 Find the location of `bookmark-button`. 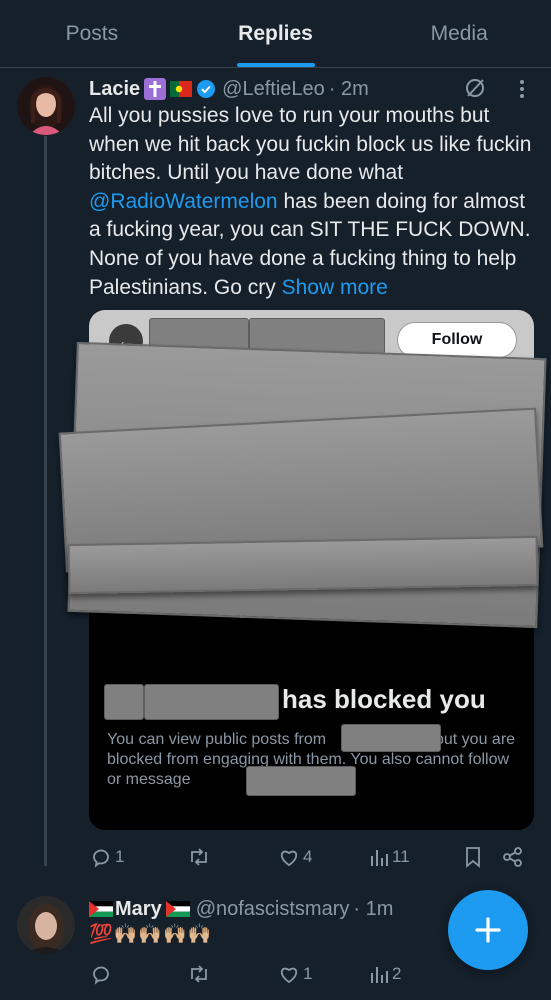

bookmark-button is located at coordinates (473, 857).